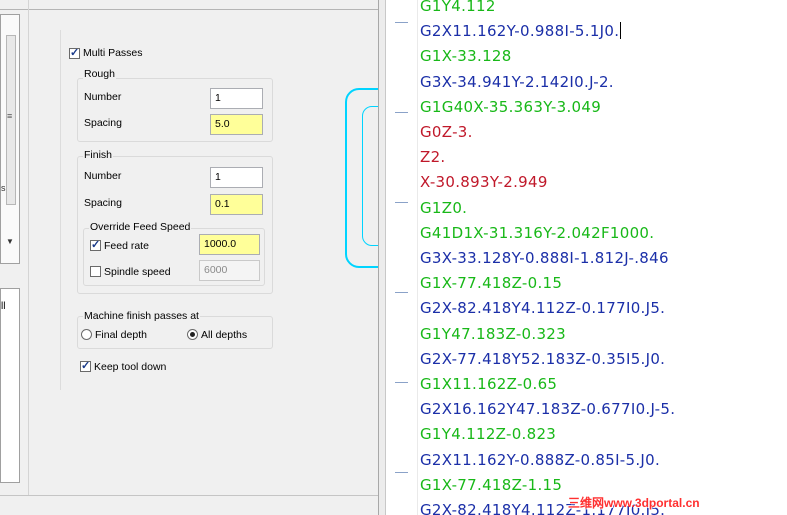  Describe the element at coordinates (236, 124) in the screenshot. I see `rough-spacing-input: 5.0` at that location.